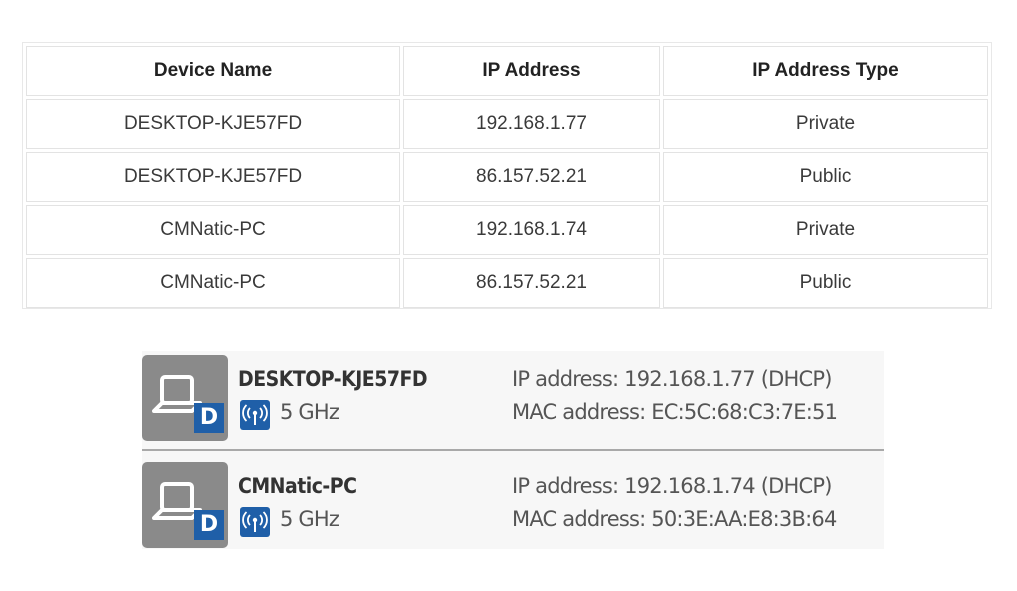  I want to click on table-row: CMNatic-PC 86.157.52.21 Public, so click(507, 283).